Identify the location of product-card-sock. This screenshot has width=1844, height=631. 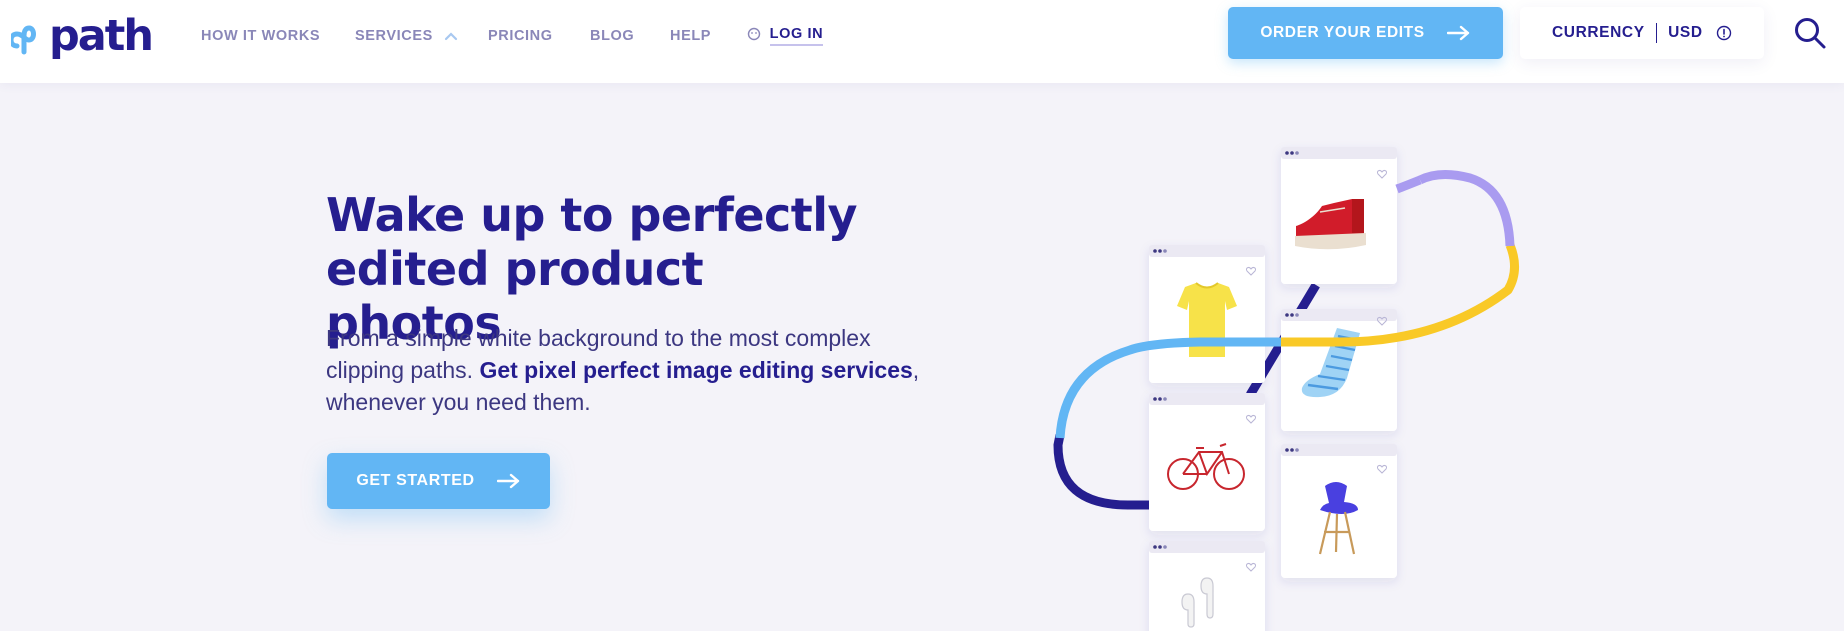
(1339, 370).